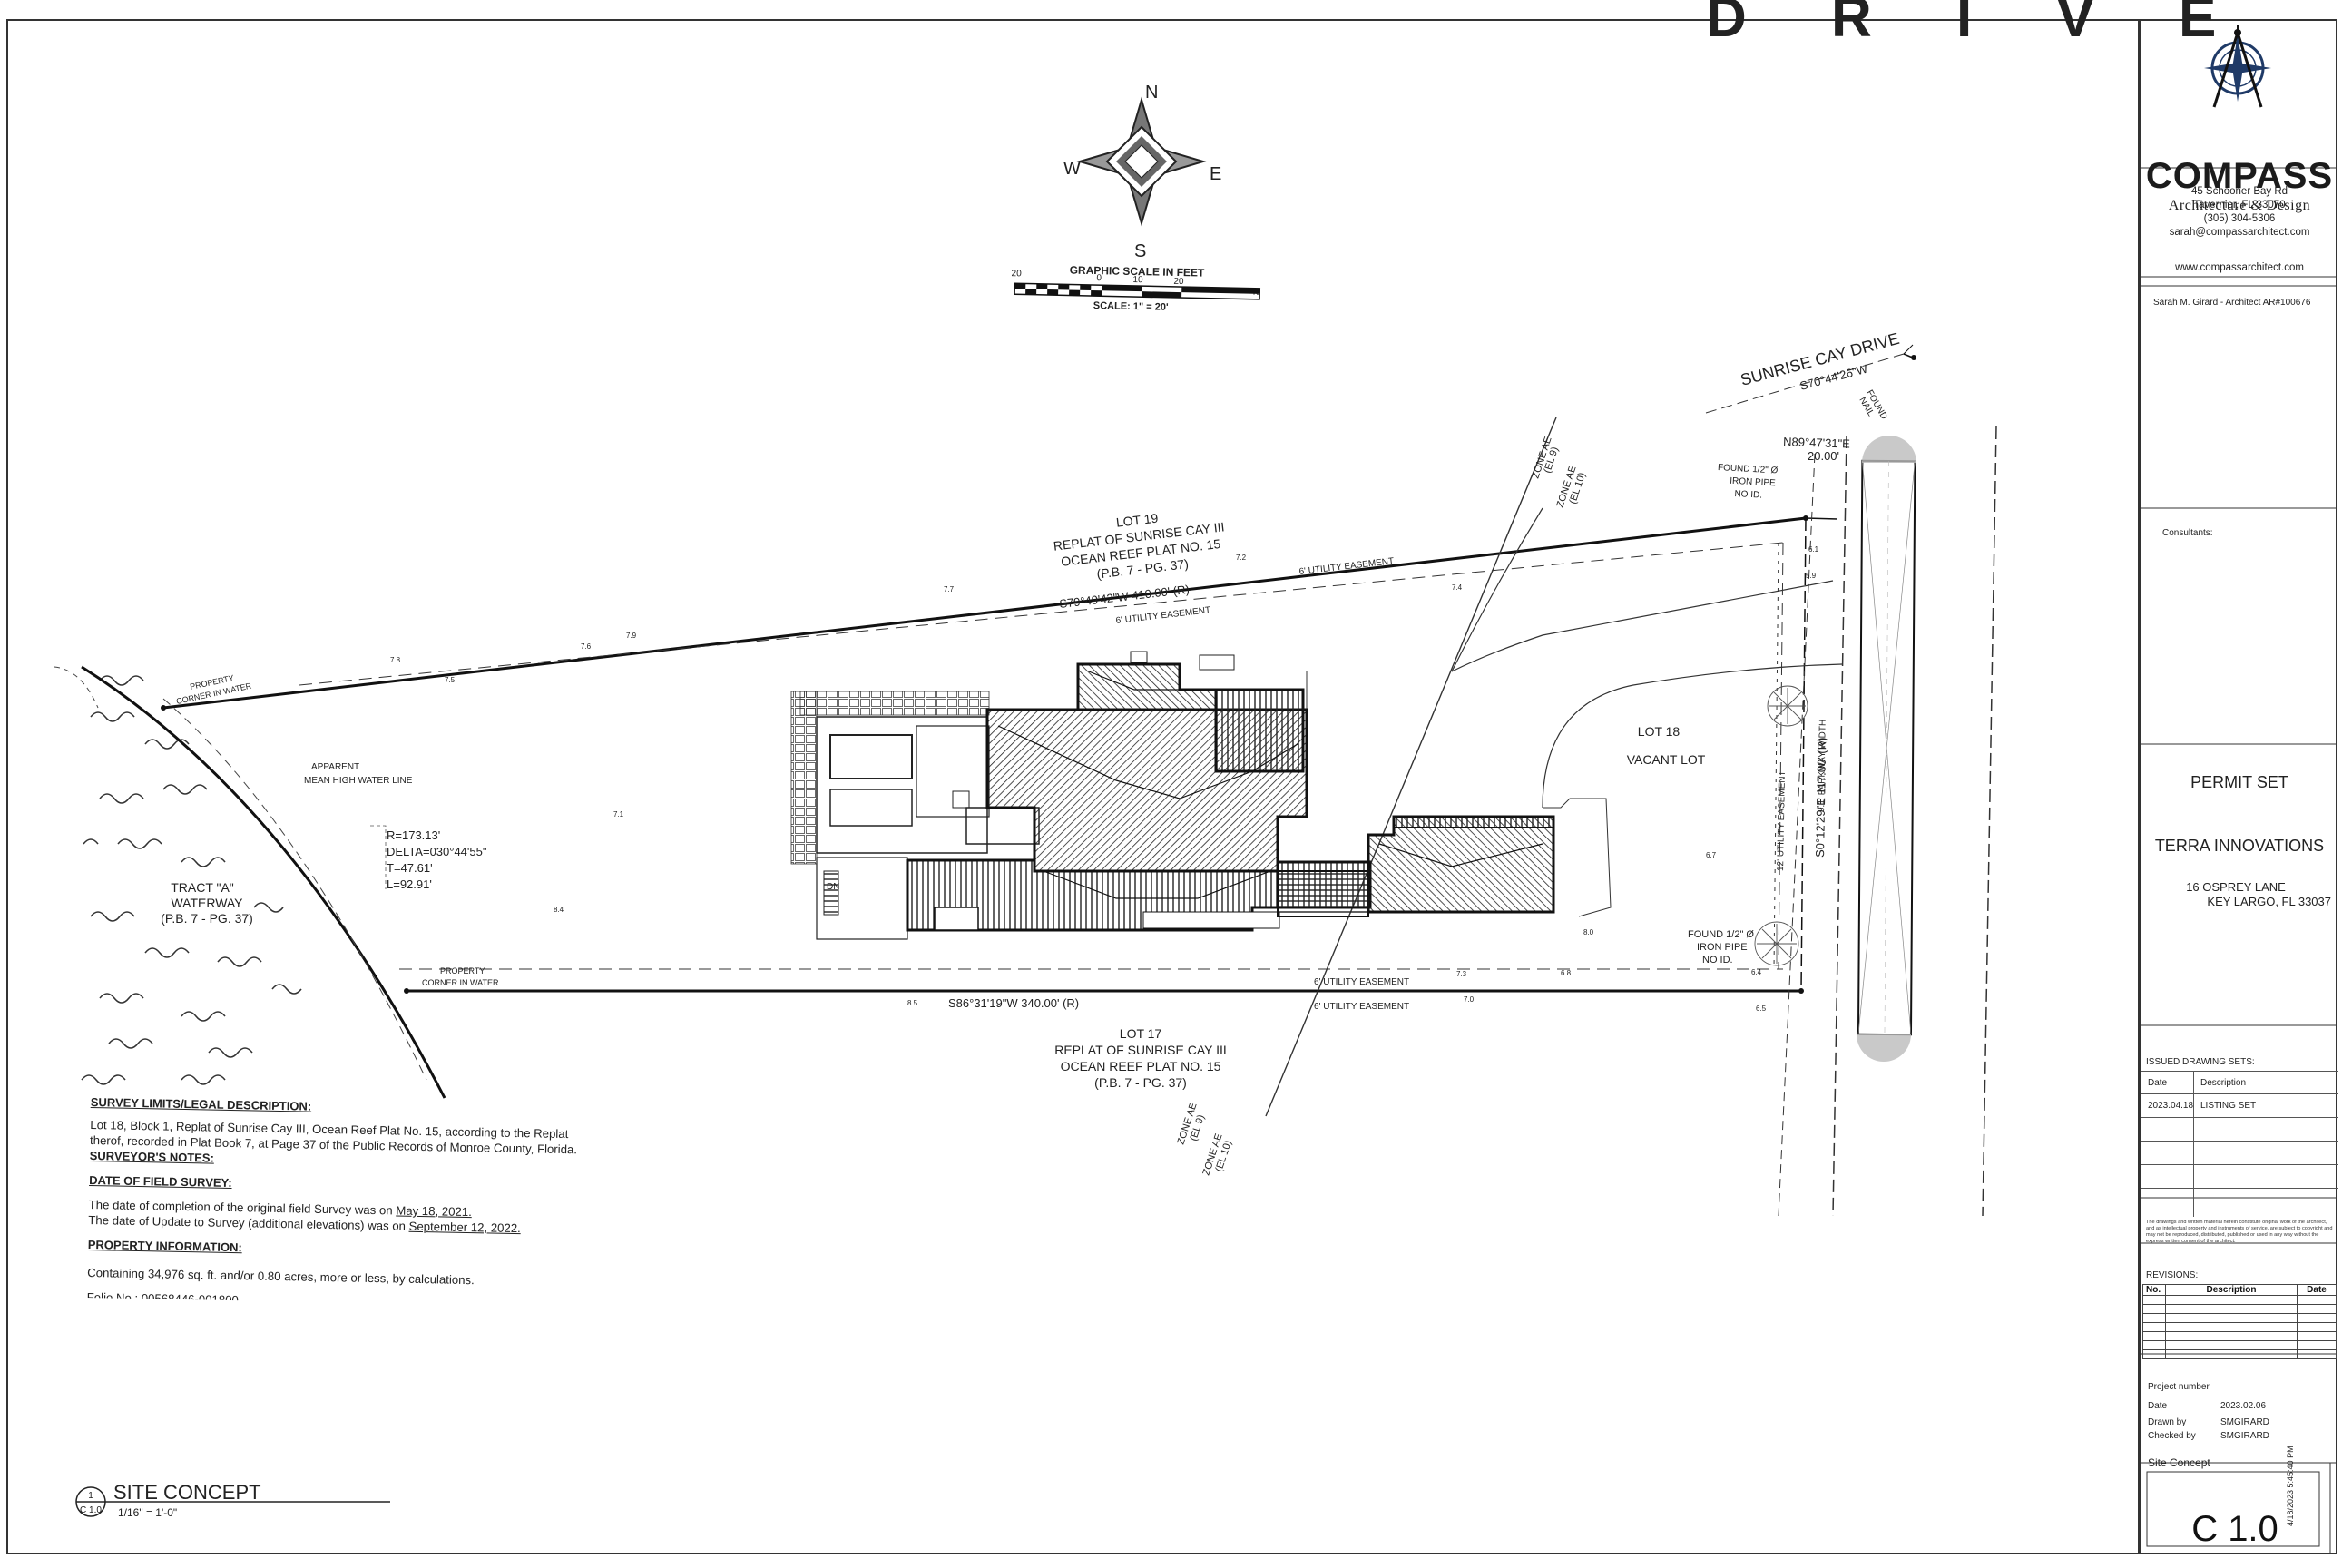 This screenshot has width=2352, height=1568. I want to click on scale-tick-10: 10, so click(1137, 280).